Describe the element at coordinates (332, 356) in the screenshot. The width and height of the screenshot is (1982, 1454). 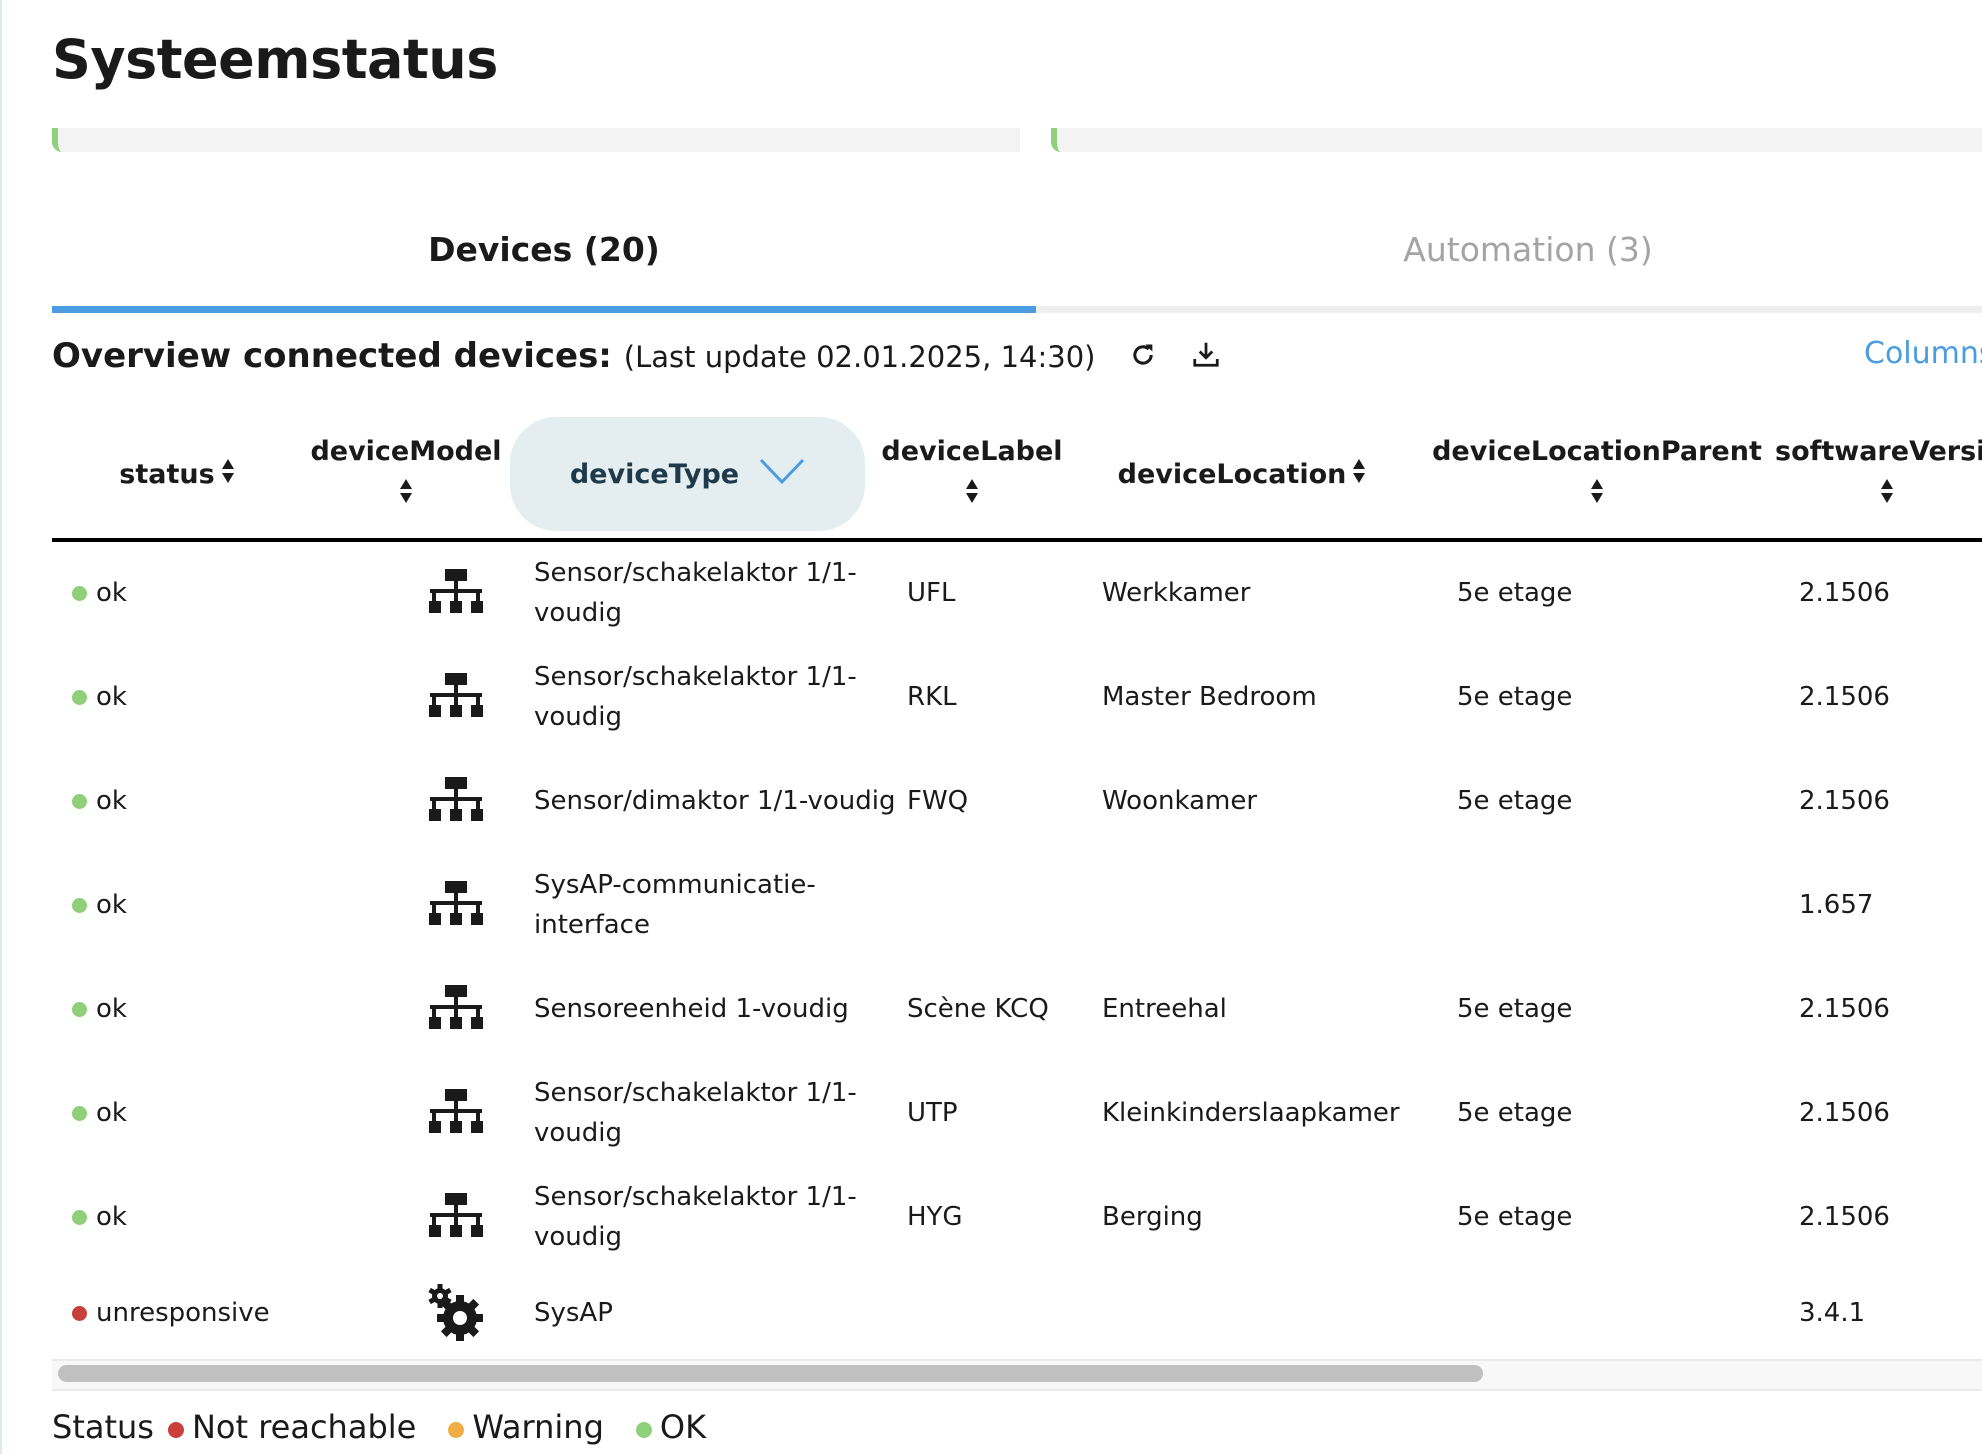
I see `overview-title: Overview connected devices:` at that location.